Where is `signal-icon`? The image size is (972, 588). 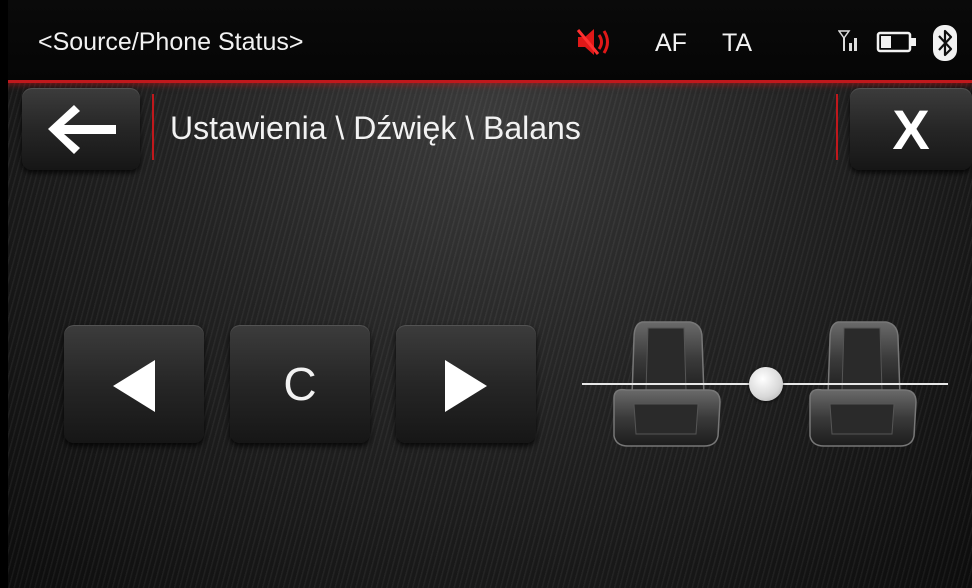 signal-icon is located at coordinates (847, 40).